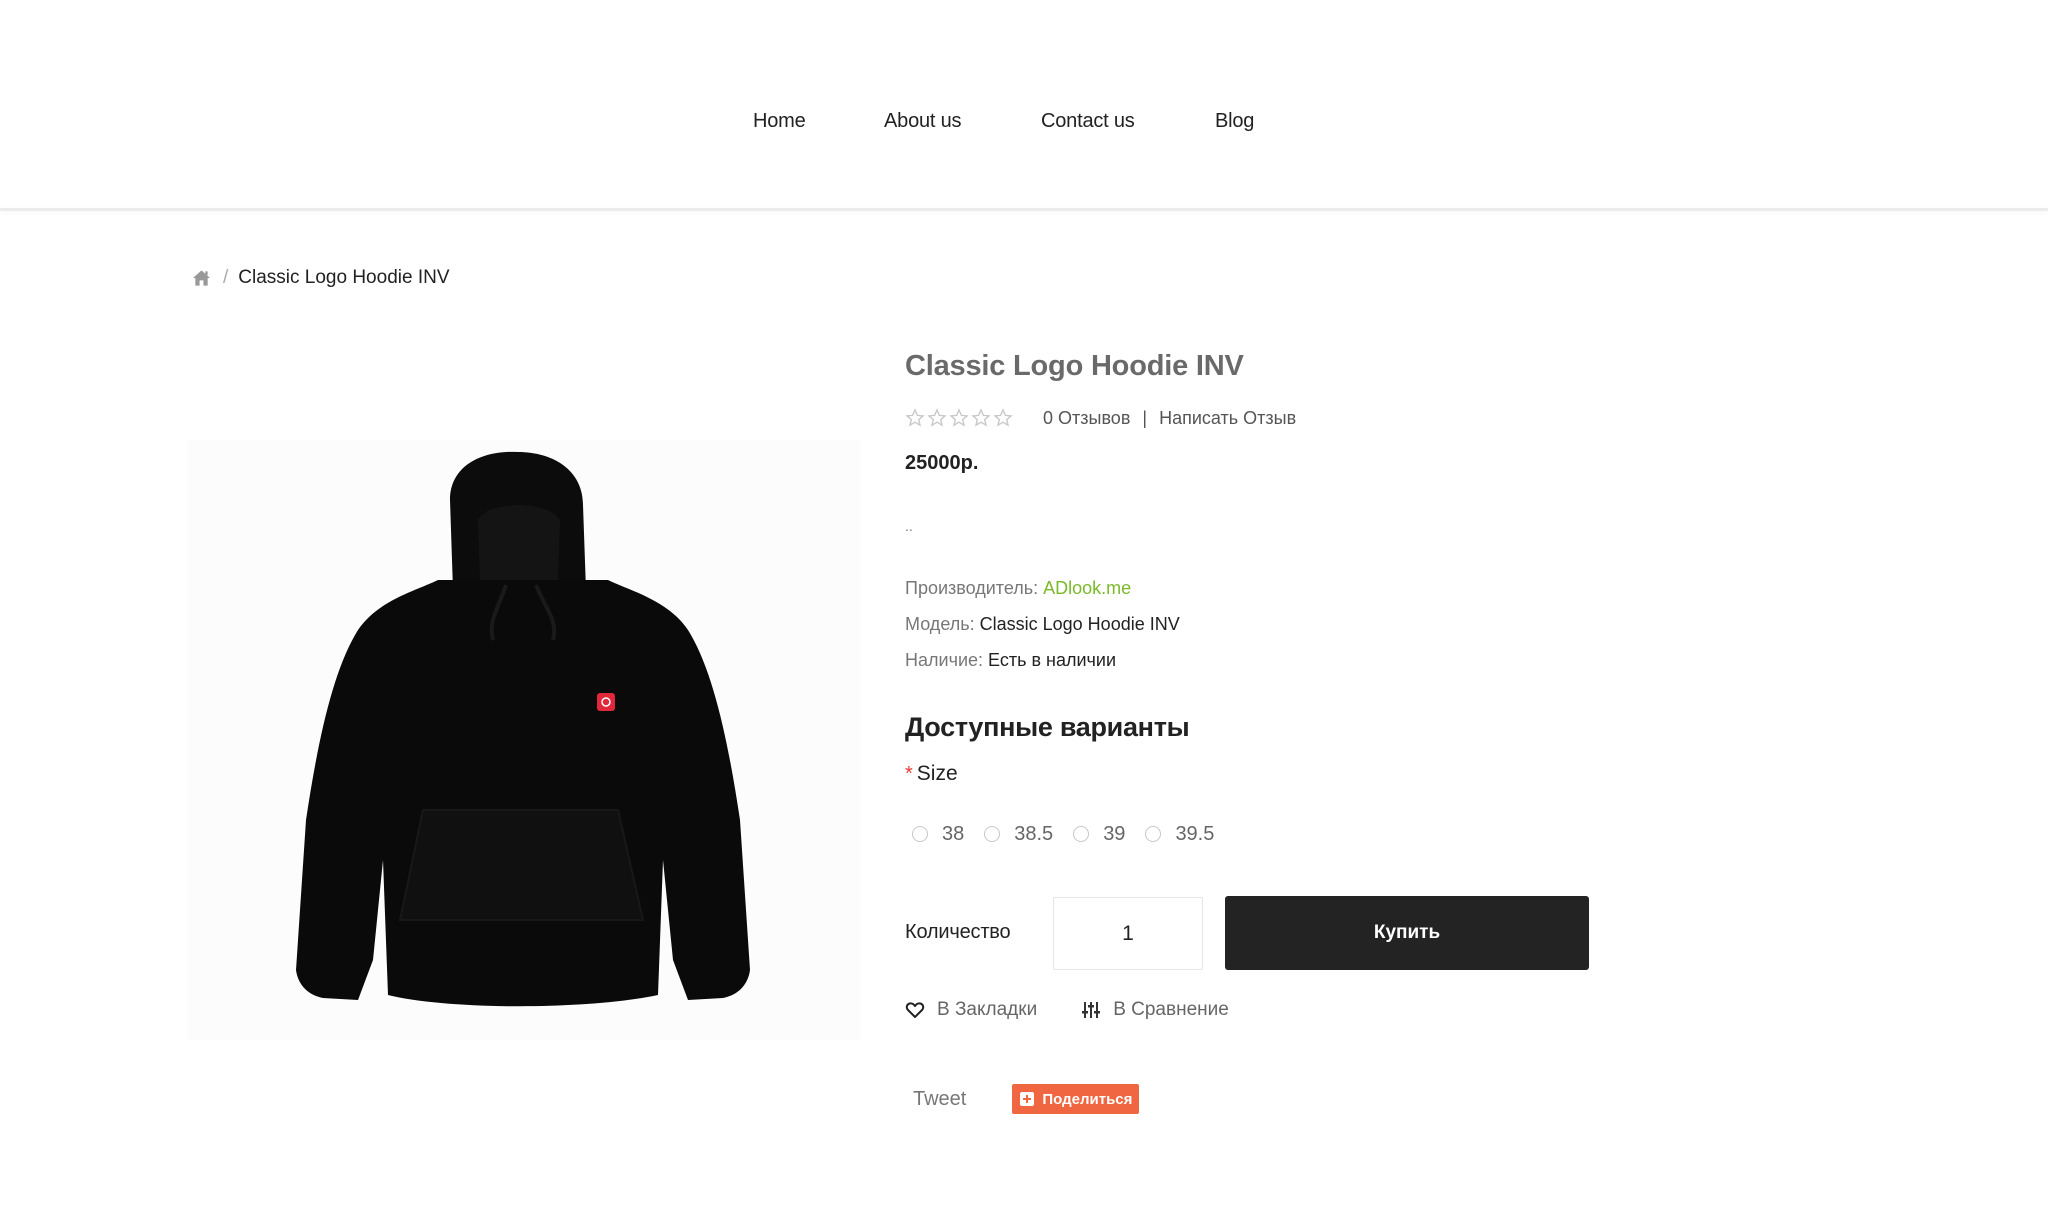 The width and height of the screenshot is (2048, 1210). What do you see at coordinates (344, 277) in the screenshot?
I see `breadcrumb-current: Classic Logo Hoodie INV` at bounding box center [344, 277].